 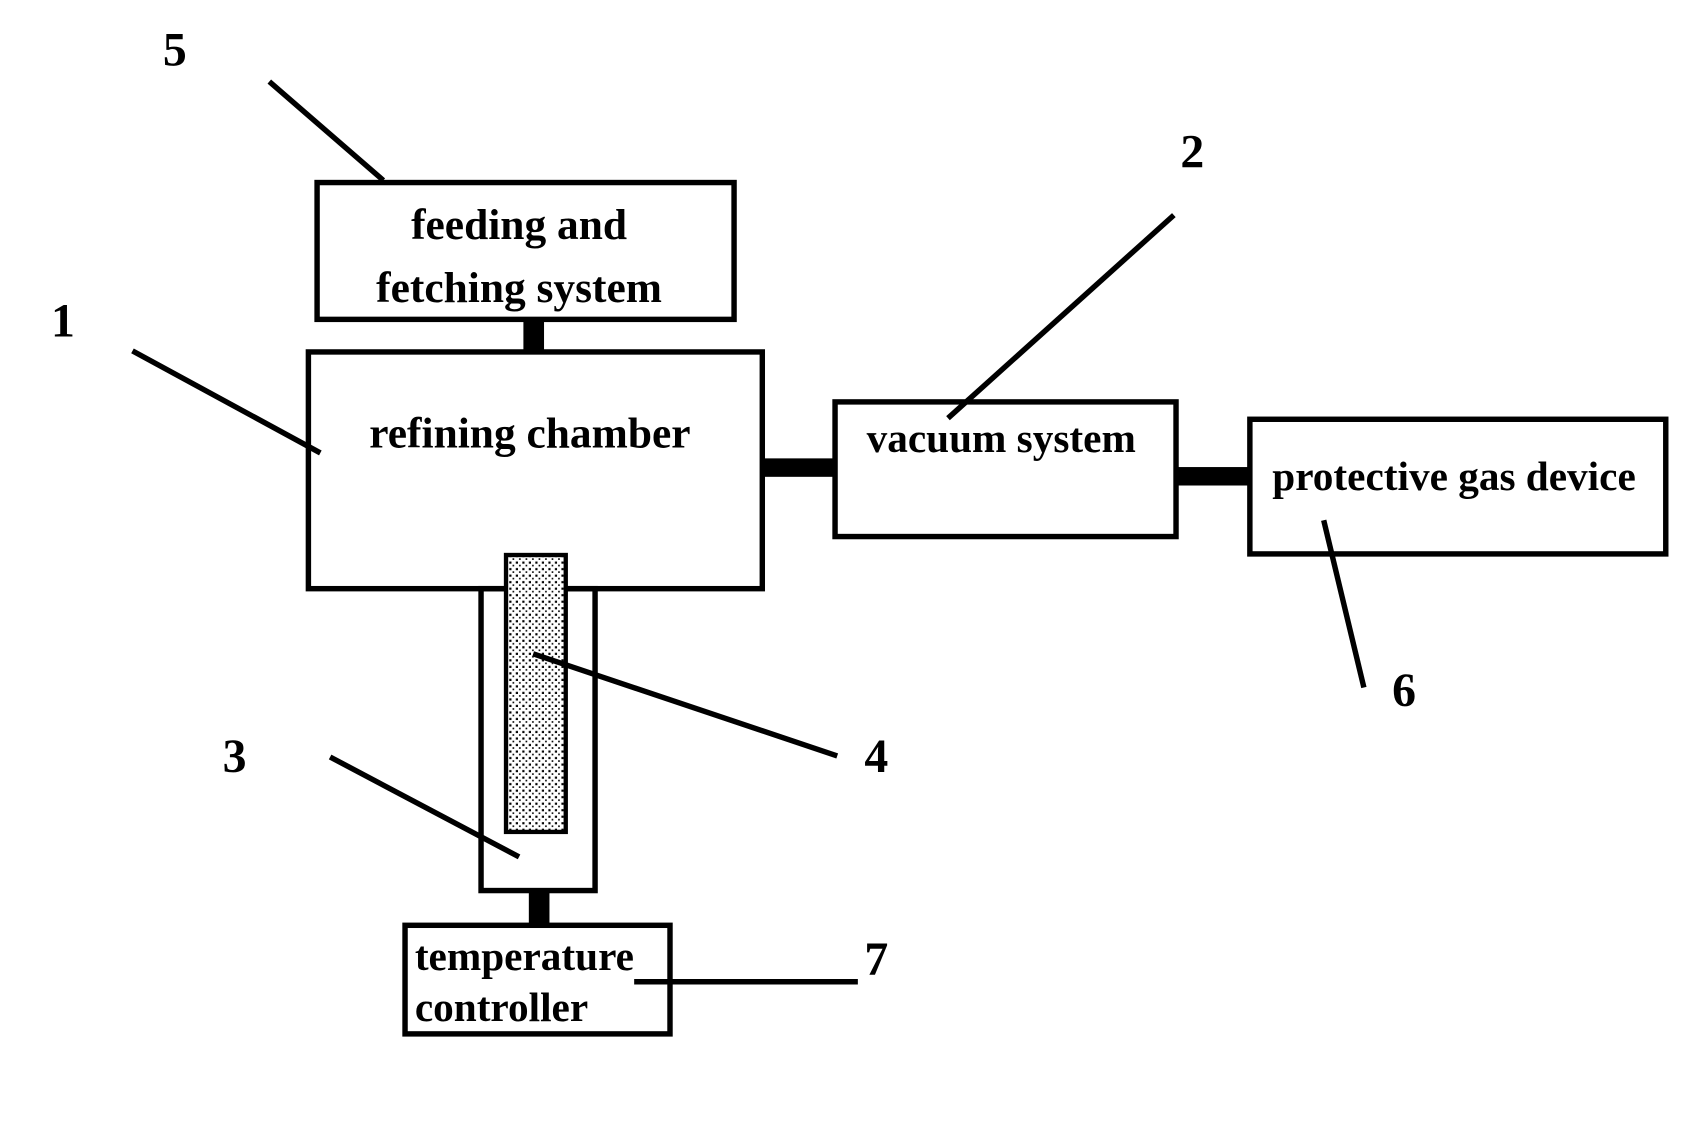 I want to click on temperature-controller-label-line2: controller, so click(x=501, y=1007).